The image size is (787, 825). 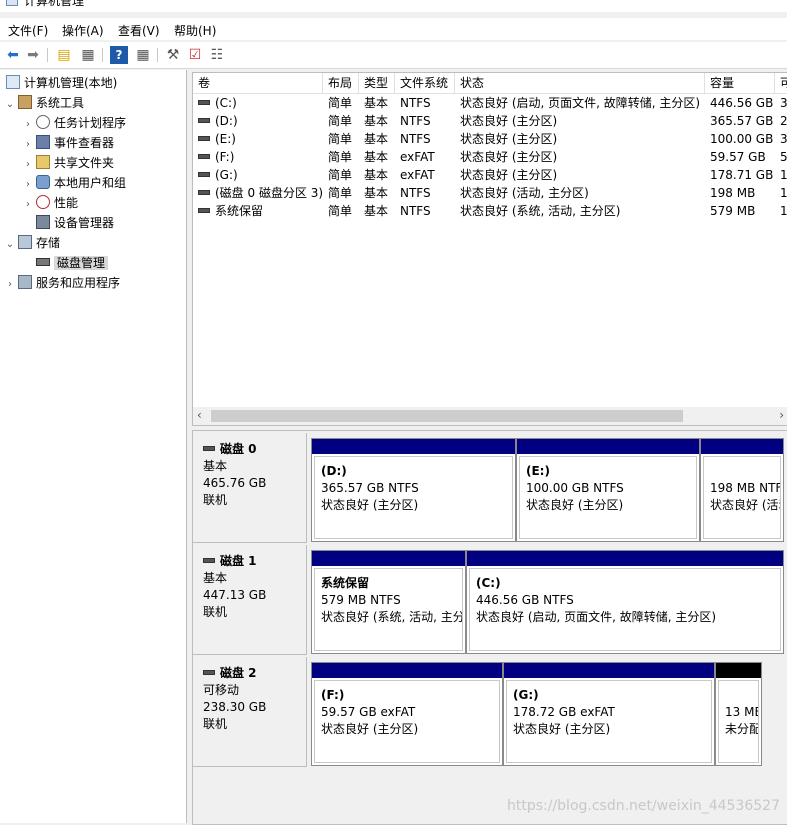 What do you see at coordinates (12, 3) in the screenshot?
I see `computer-management-icon` at bounding box center [12, 3].